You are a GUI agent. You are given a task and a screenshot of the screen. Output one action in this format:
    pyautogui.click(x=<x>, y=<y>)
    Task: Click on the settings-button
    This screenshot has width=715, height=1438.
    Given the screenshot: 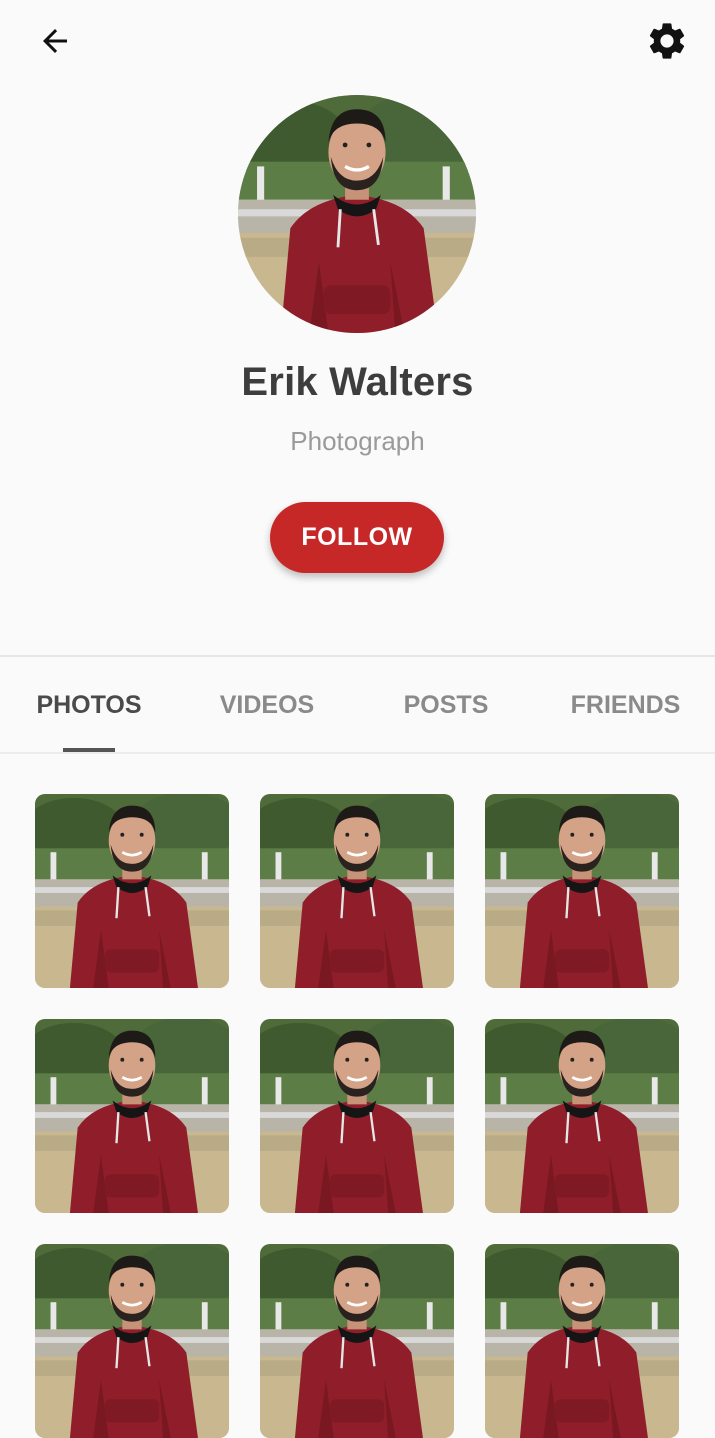 What is the action you would take?
    pyautogui.click(x=667, y=41)
    